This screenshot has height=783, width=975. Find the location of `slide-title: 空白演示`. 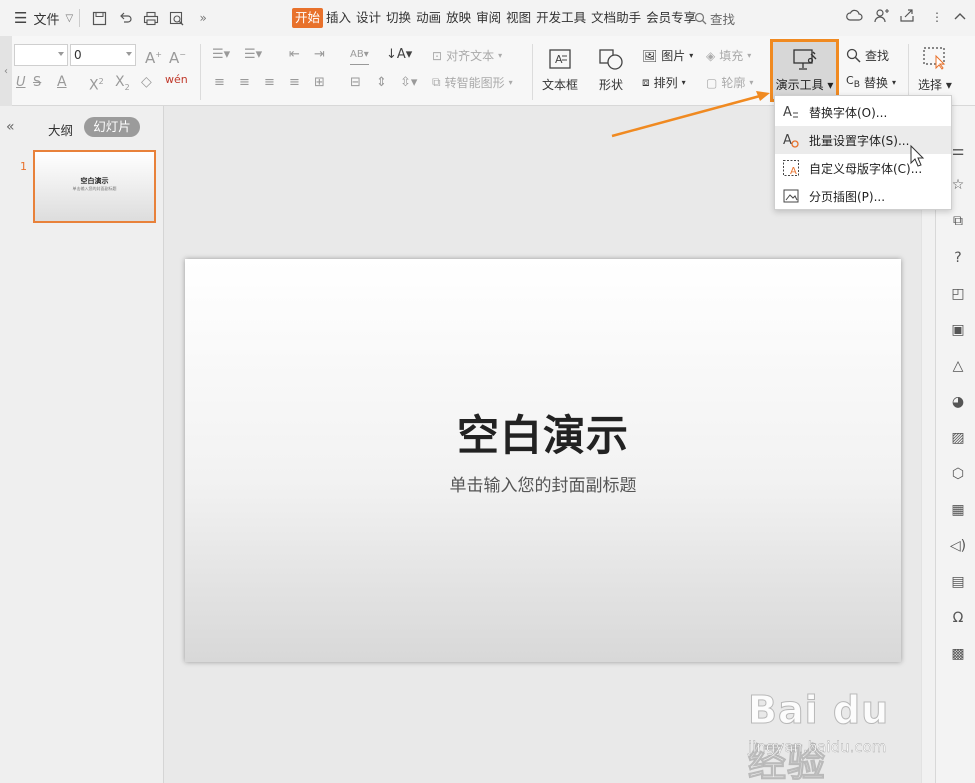

slide-title: 空白演示 is located at coordinates (543, 432).